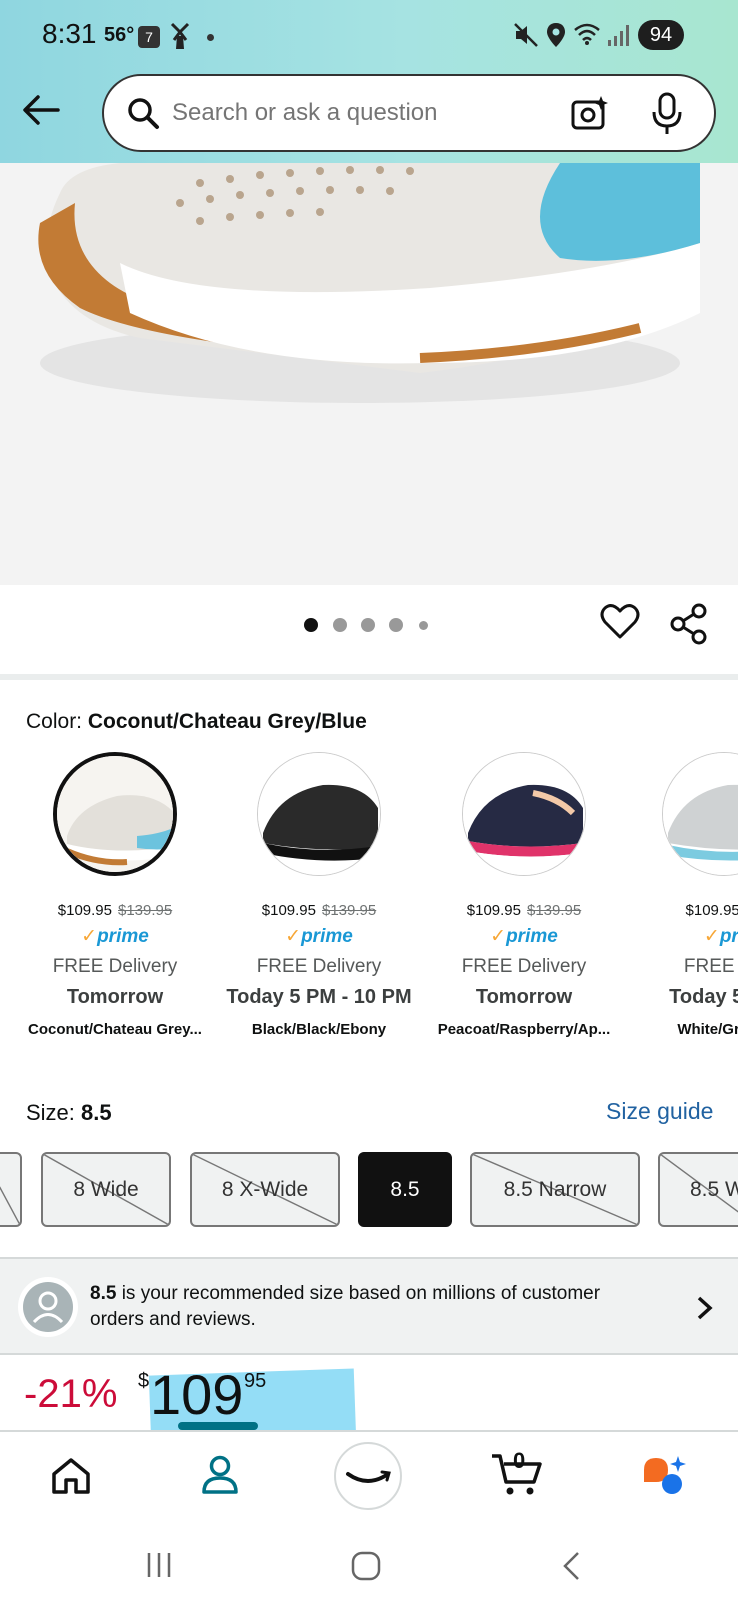 The image size is (738, 1600). Describe the element at coordinates (319, 997) in the screenshot. I see `swatch-delivery-time: Today 5 PM - 10 PM` at that location.